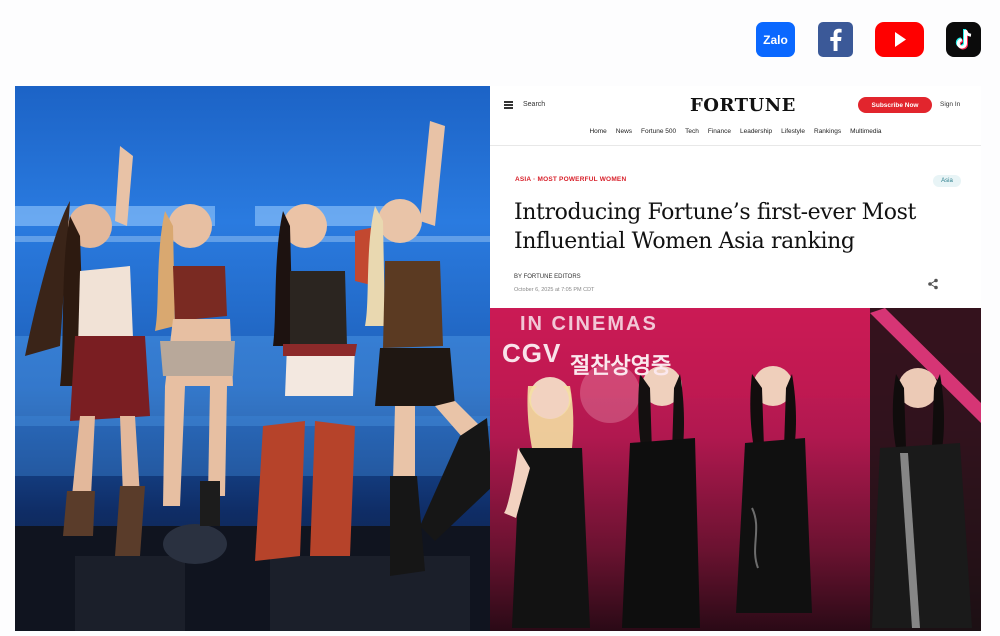  I want to click on nav-item-leadership: Leadership, so click(756, 131).